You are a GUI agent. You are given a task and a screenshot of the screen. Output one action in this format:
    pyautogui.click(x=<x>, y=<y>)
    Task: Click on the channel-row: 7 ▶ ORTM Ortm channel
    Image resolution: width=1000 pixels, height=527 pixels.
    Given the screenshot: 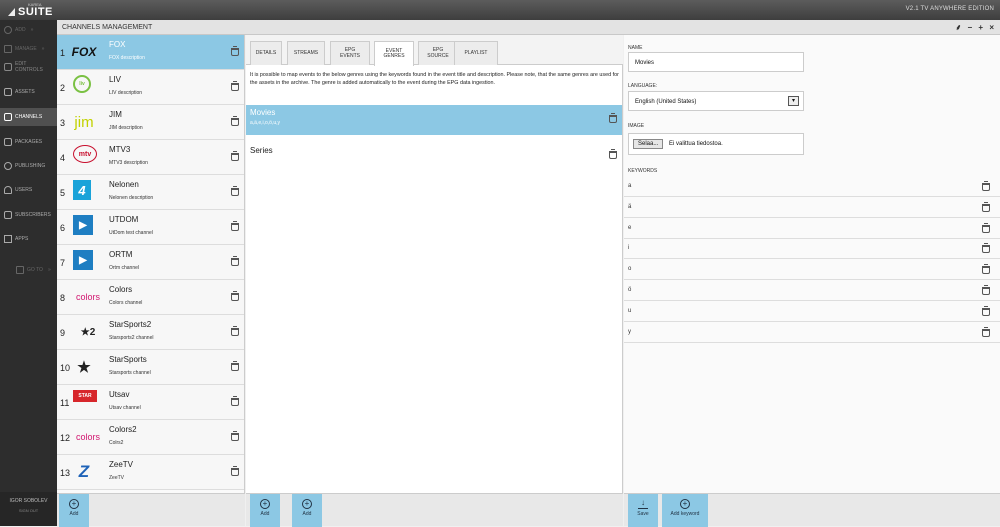 What is the action you would take?
    pyautogui.click(x=150, y=262)
    